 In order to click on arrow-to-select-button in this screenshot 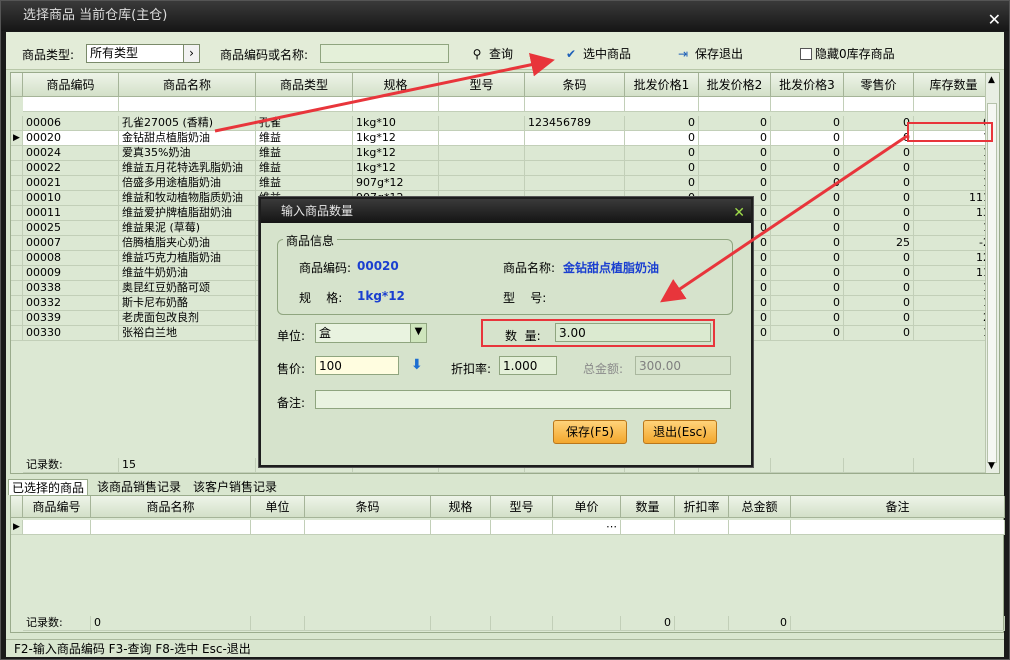, I will do `click(384, 92)`.